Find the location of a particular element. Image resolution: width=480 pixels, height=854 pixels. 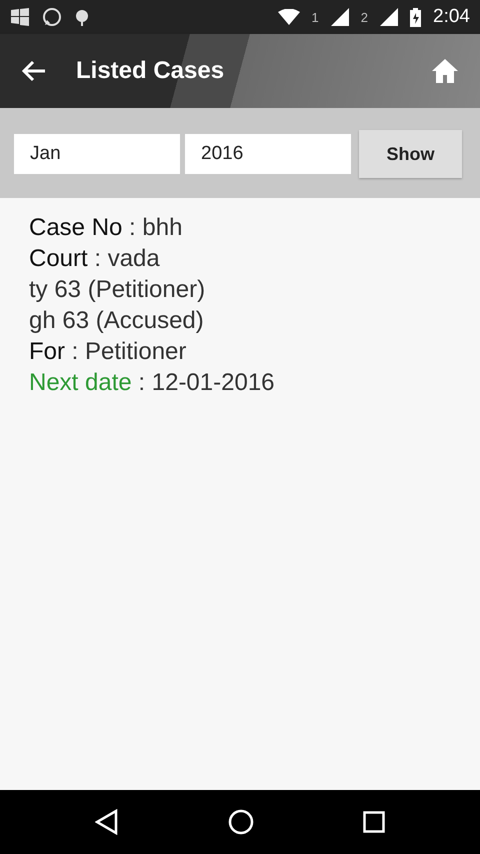

year-field: 2016 is located at coordinates (268, 154).